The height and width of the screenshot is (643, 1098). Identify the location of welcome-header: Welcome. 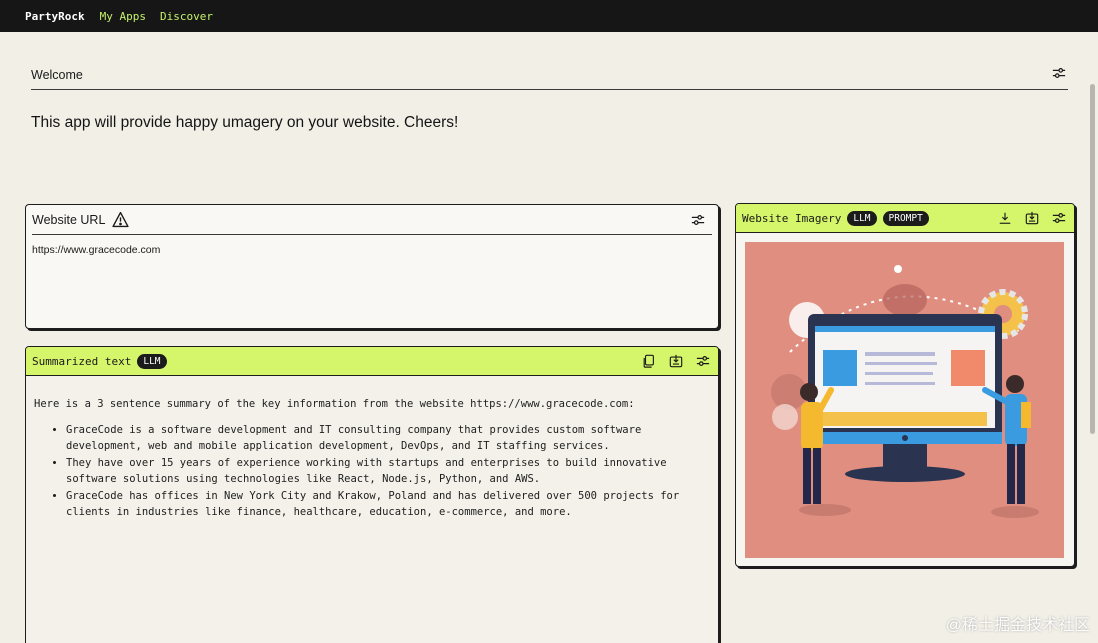
(549, 77).